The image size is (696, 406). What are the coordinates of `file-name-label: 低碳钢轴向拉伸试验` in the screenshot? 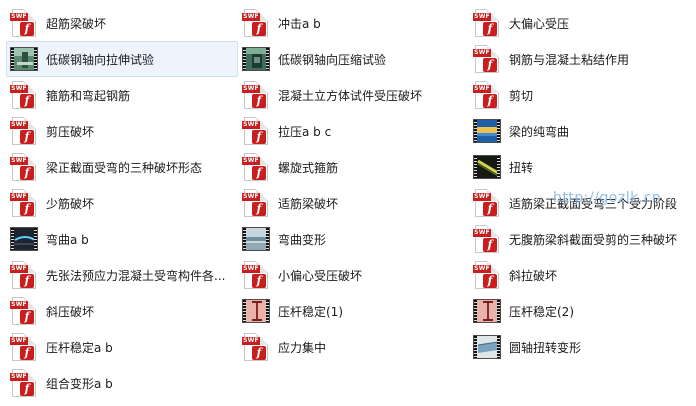 It's located at (100, 59).